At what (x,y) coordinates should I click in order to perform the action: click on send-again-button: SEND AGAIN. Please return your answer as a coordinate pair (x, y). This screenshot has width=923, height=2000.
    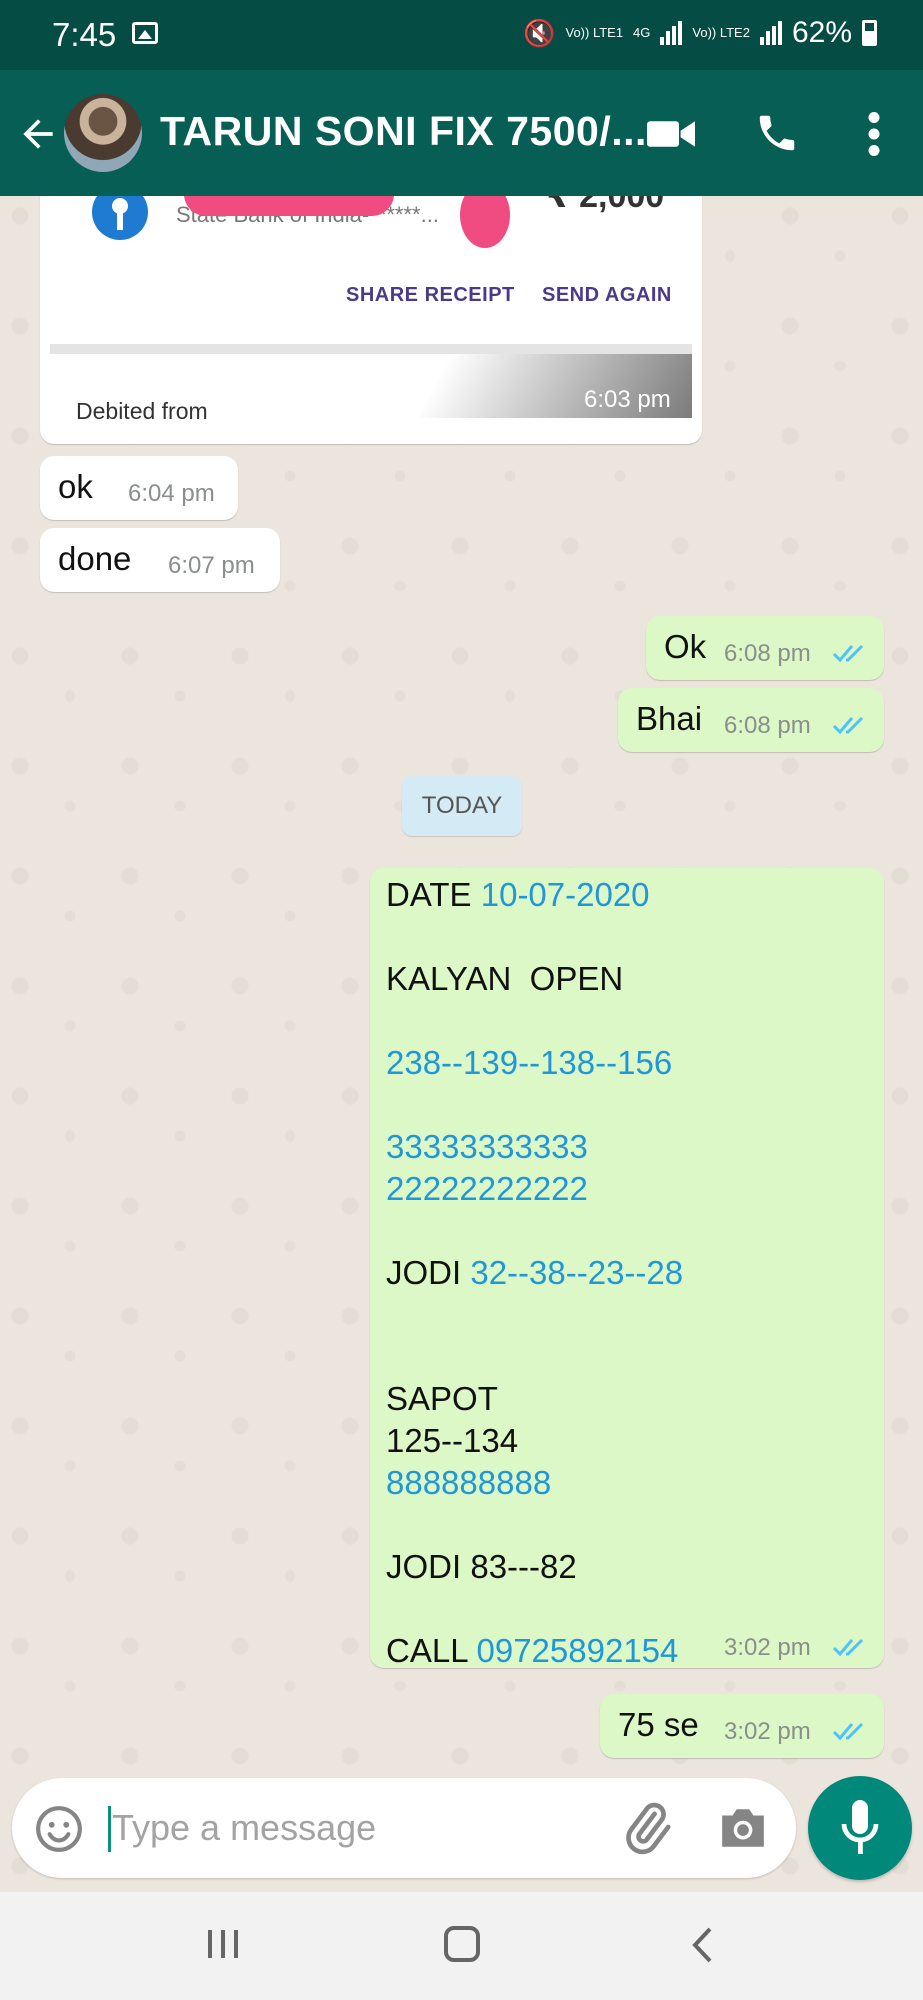
    Looking at the image, I should click on (607, 295).